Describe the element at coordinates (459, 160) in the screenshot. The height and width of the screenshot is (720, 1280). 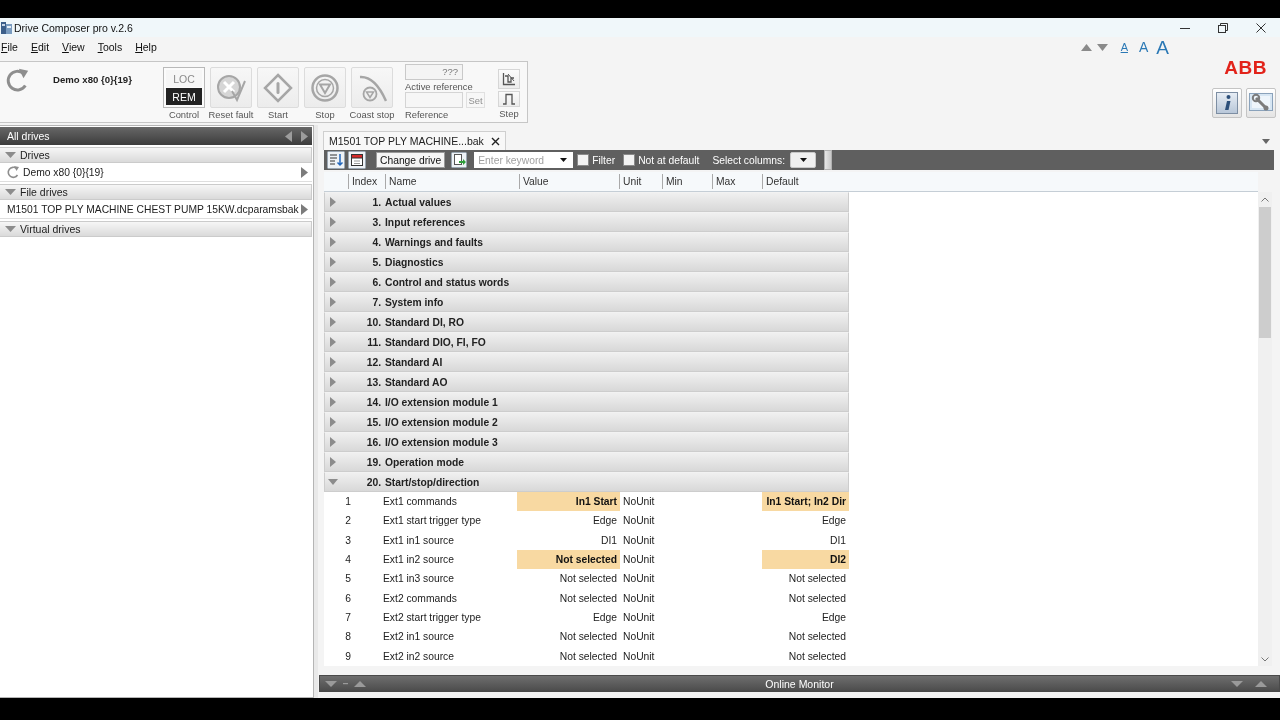
I see `export-icon` at that location.